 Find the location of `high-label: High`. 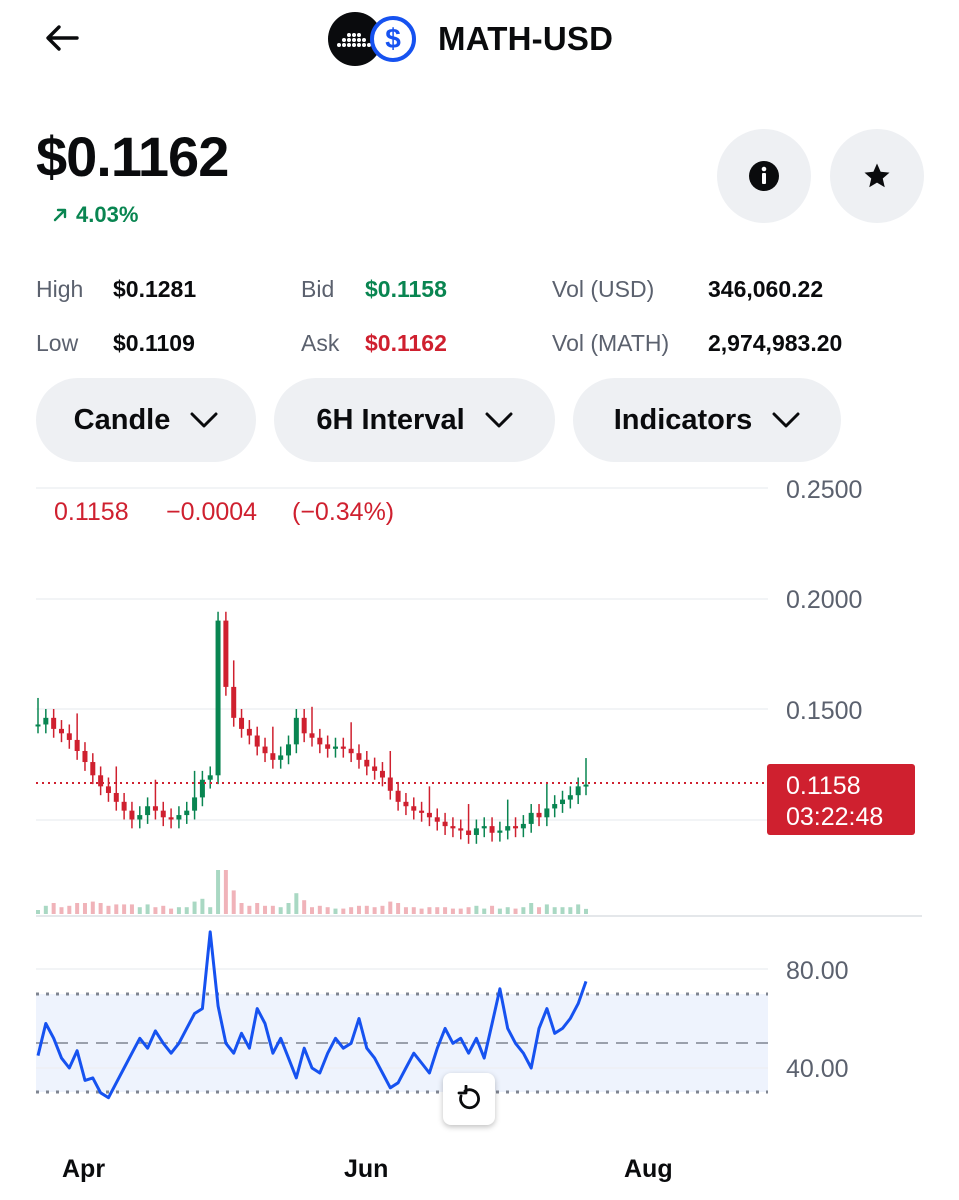

high-label: High is located at coordinates (60, 289).